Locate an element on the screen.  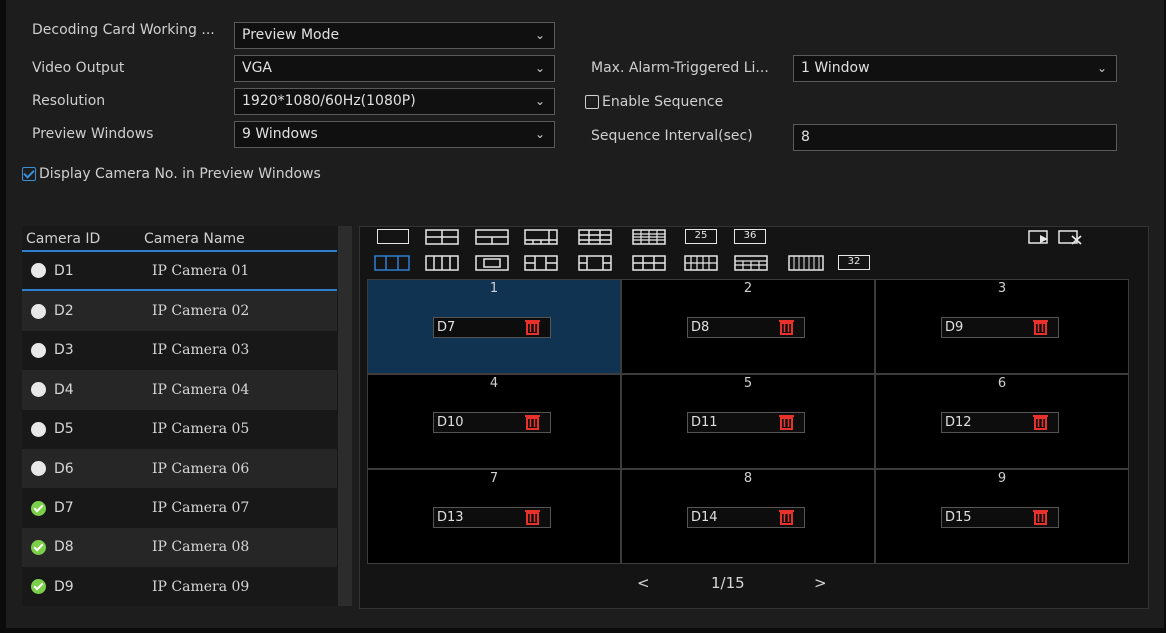
video-output-value: VGA is located at coordinates (257, 68).